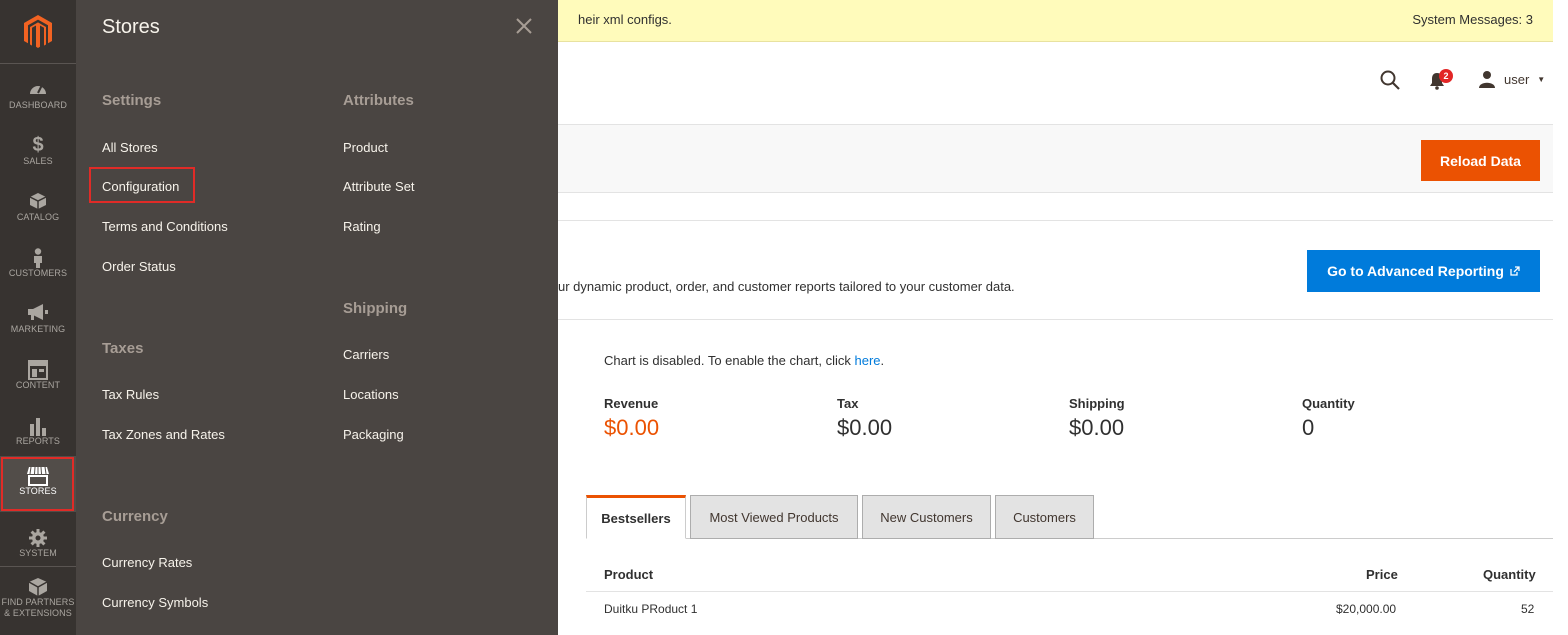  I want to click on chevron-down-icon: ▼, so click(1541, 79).